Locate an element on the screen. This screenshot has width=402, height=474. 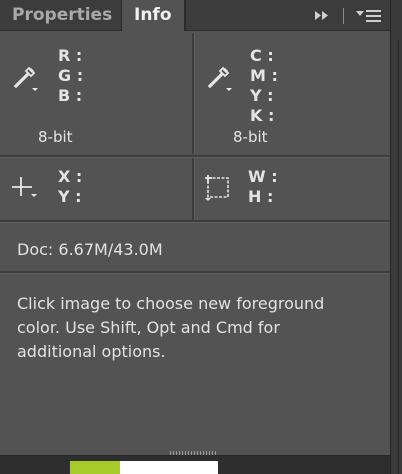
label-y-position: Y : is located at coordinates (70, 196).